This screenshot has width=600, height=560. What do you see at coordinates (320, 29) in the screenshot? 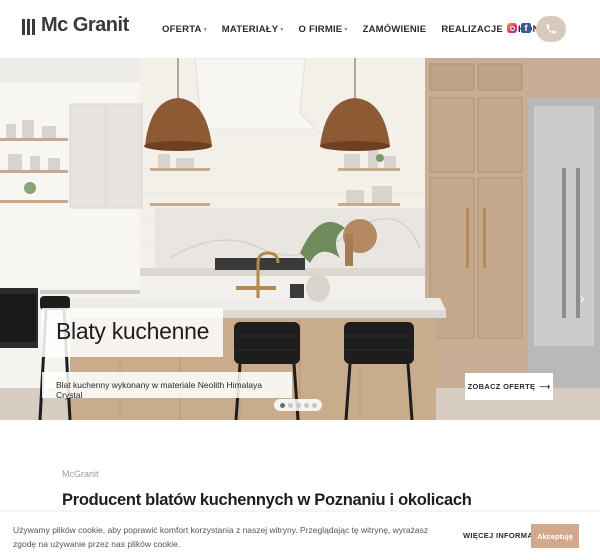
I see `nav-label: O FIRMIE` at bounding box center [320, 29].